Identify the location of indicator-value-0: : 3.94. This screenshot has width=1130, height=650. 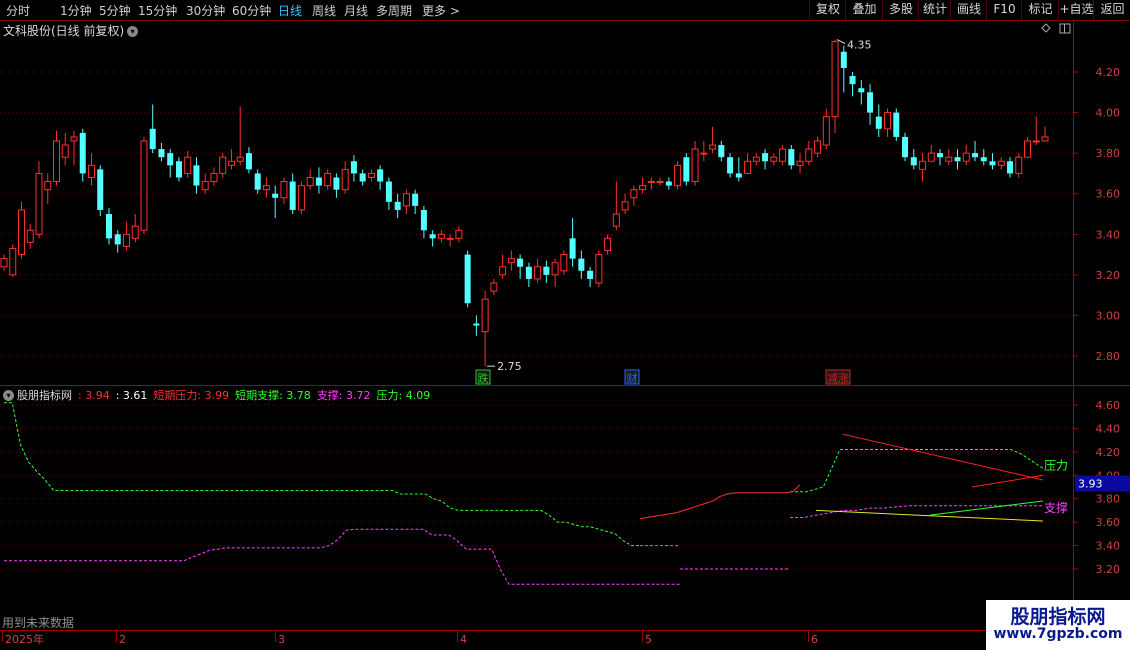
(94, 395).